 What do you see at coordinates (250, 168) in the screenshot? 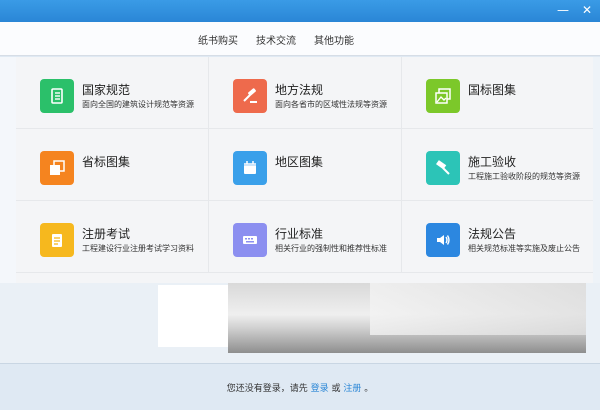
I see `calendar-icon` at bounding box center [250, 168].